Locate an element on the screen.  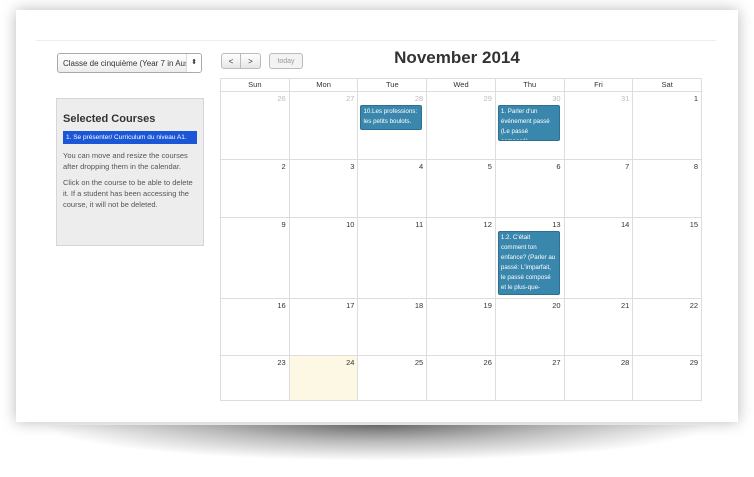
today-cell: 24 is located at coordinates (323, 378).